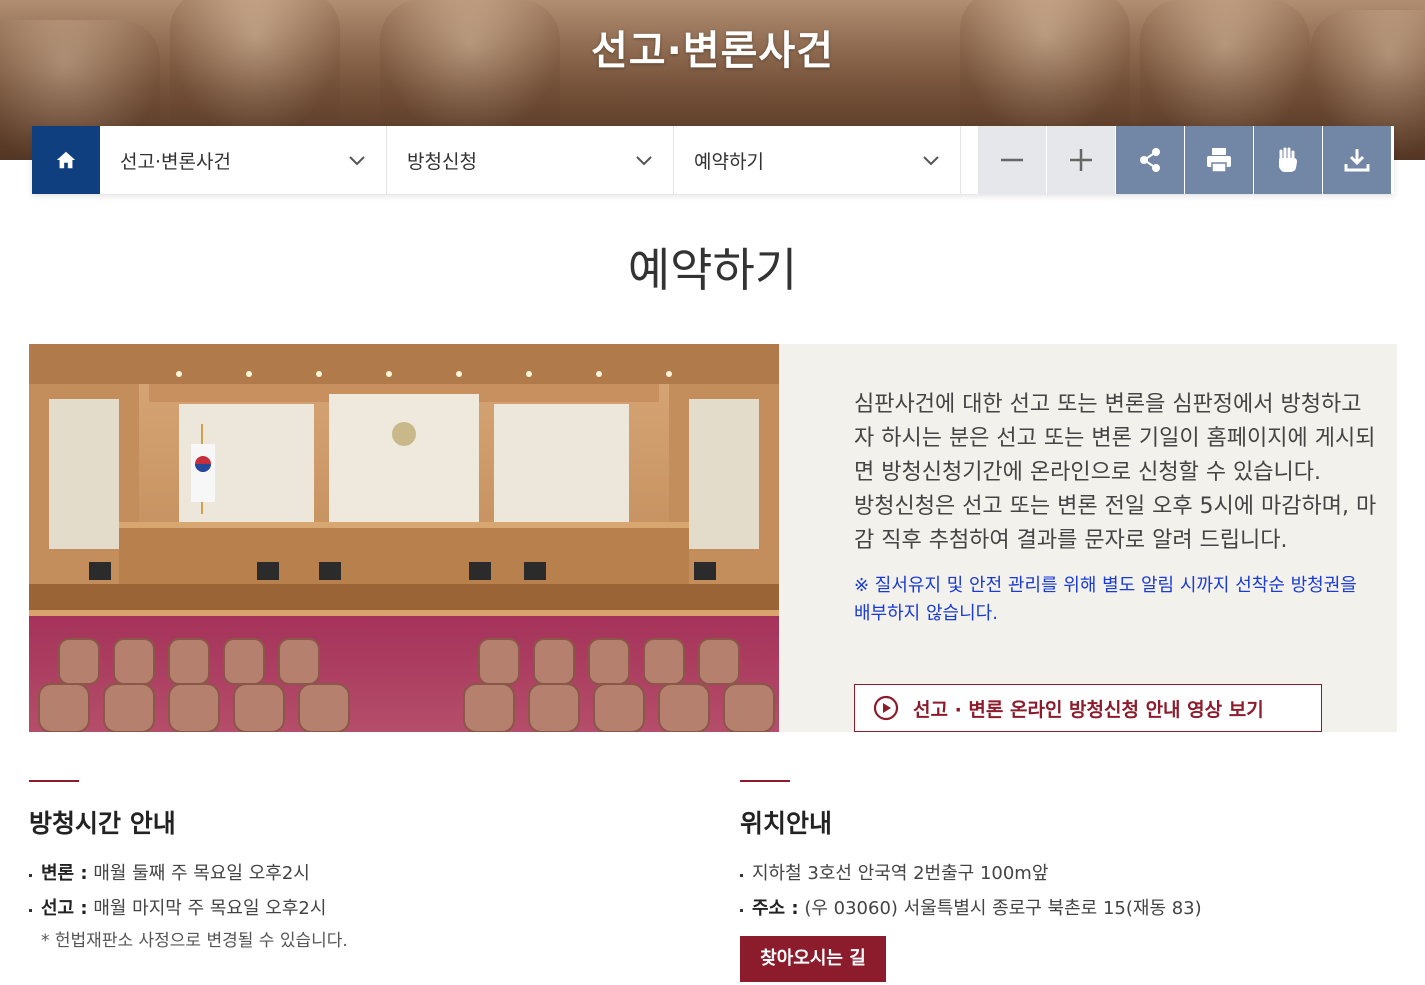 This screenshot has width=1425, height=985. I want to click on item-label: 변론 :, so click(64, 873).